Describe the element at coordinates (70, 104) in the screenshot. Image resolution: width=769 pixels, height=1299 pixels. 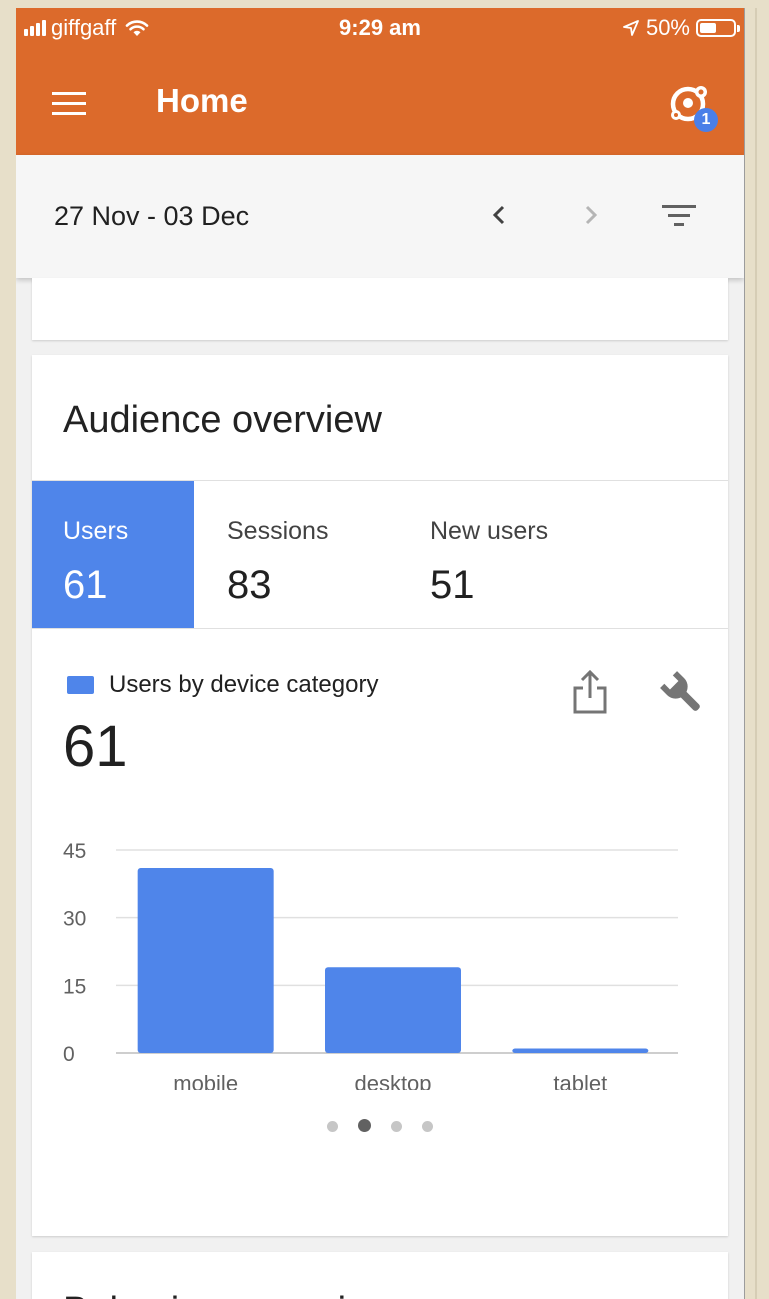
I see `hamburger-menu-icon` at that location.